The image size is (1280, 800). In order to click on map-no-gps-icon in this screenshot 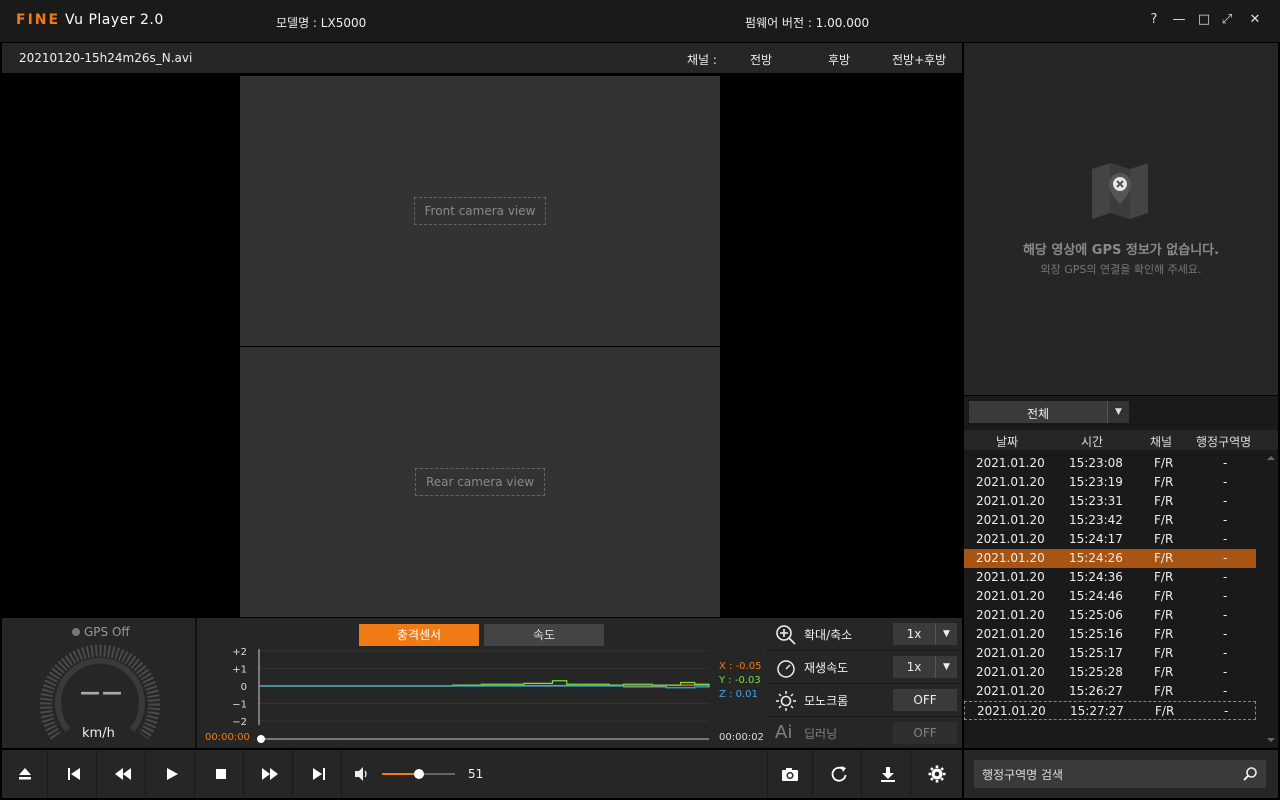, I will do `click(1120, 191)`.